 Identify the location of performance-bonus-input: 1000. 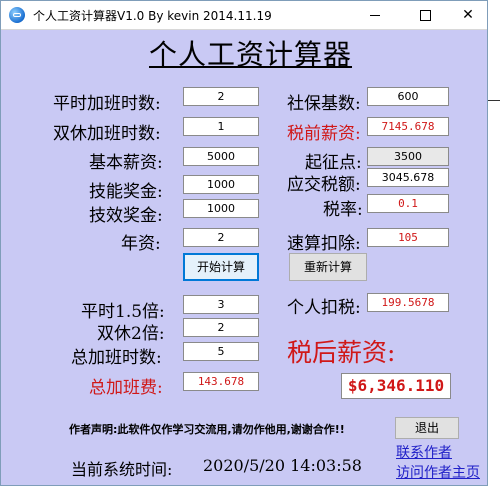
(221, 208).